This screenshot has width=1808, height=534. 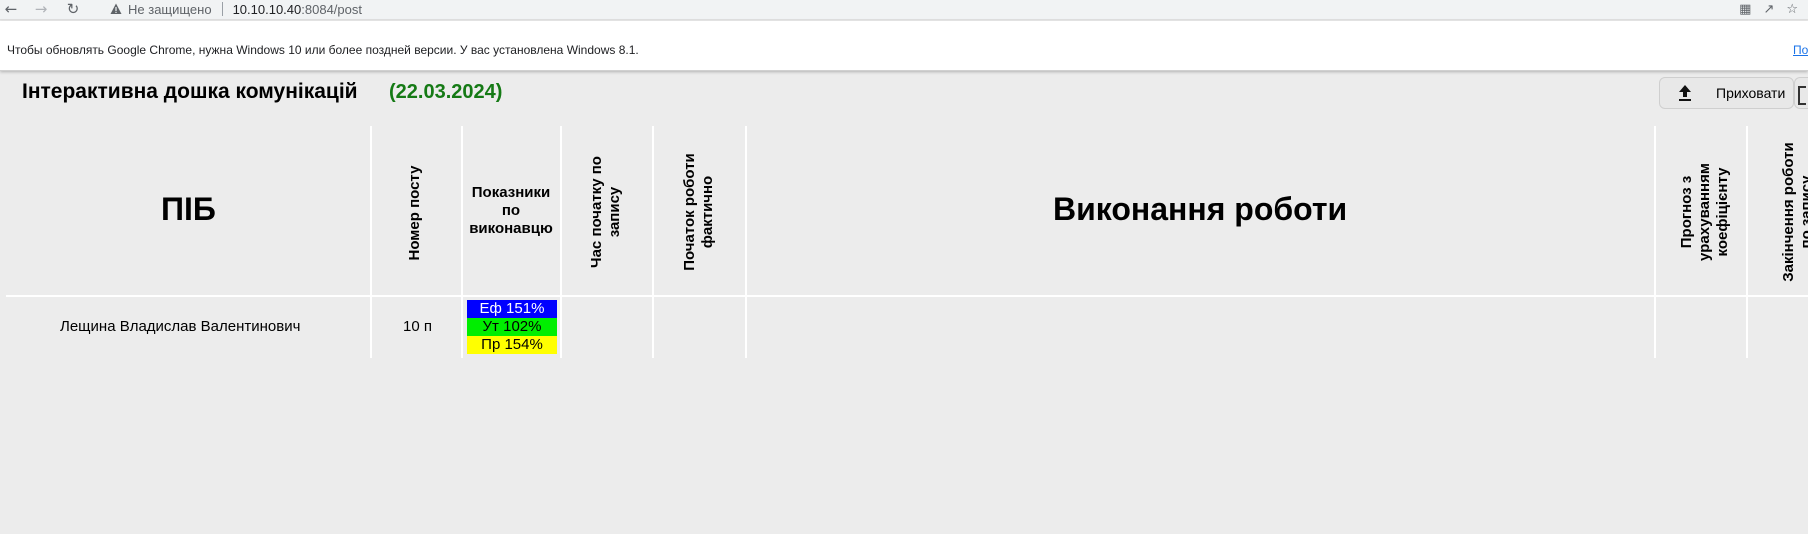 What do you see at coordinates (1803, 212) in the screenshot?
I see `header-planned-end-line: по запису` at bounding box center [1803, 212].